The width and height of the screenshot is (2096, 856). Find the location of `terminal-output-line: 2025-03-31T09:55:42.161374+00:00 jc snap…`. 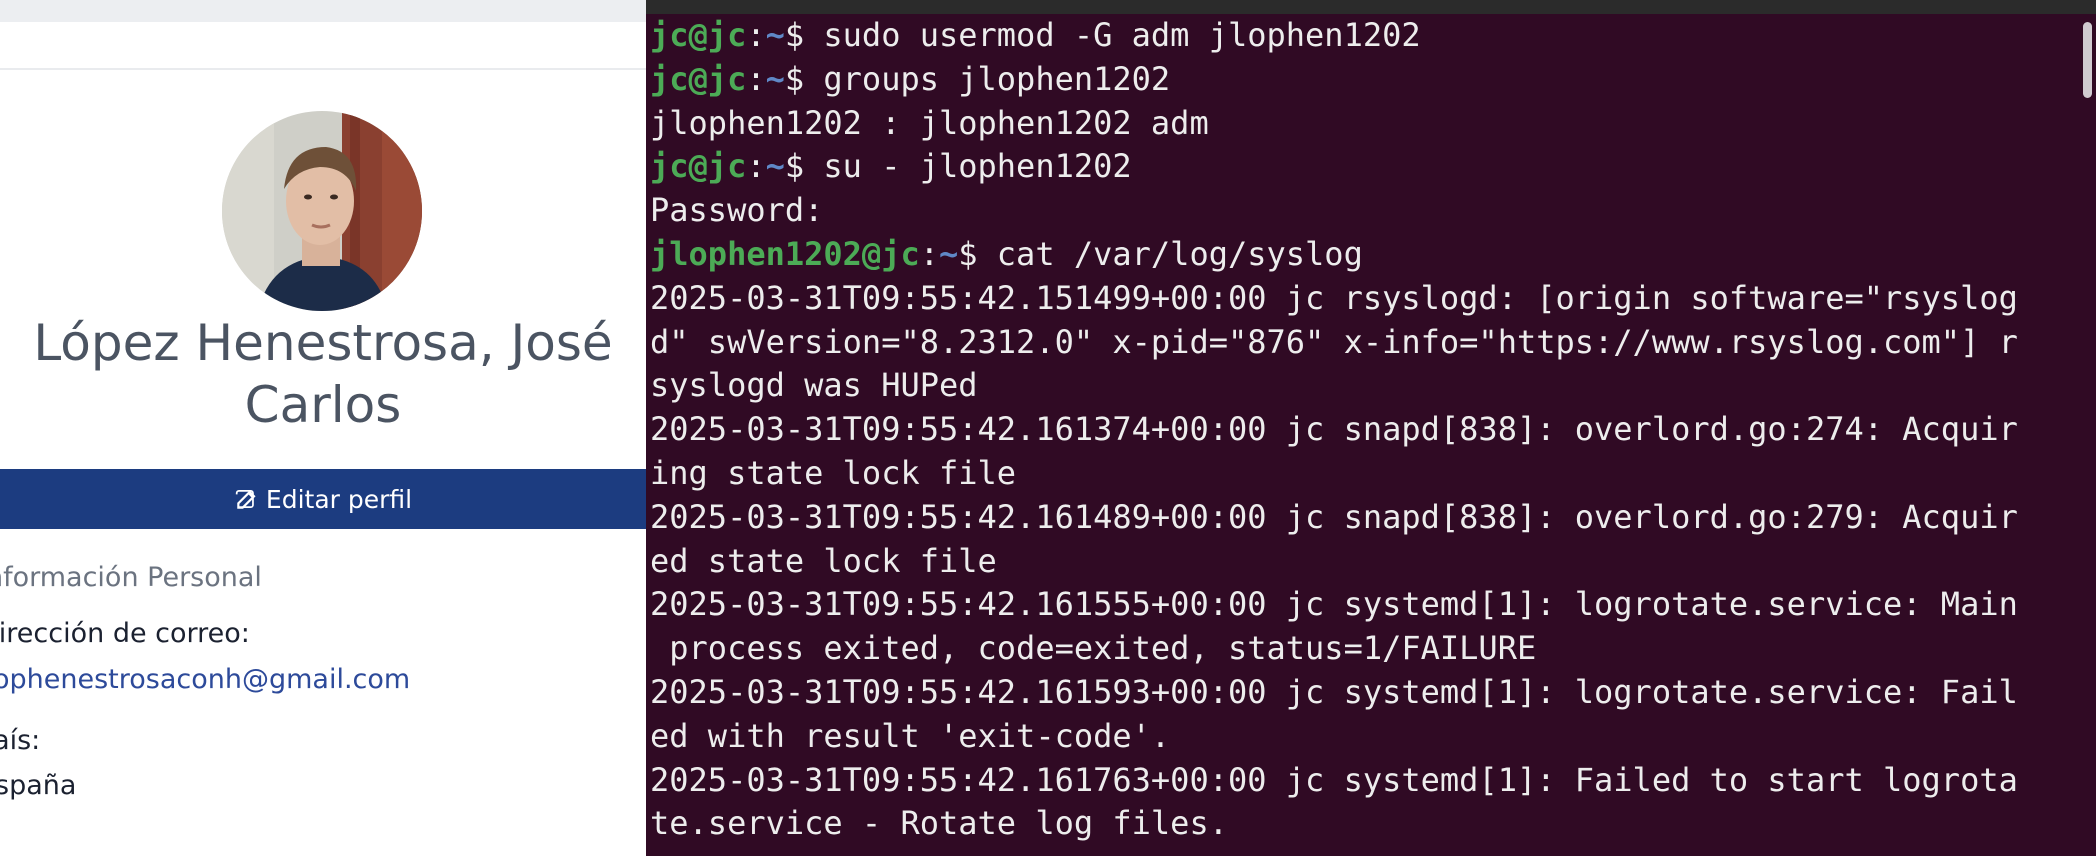

terminal-output-line: 2025-03-31T09:55:42.161374+00:00 jc snap… is located at coordinates (1360, 430).